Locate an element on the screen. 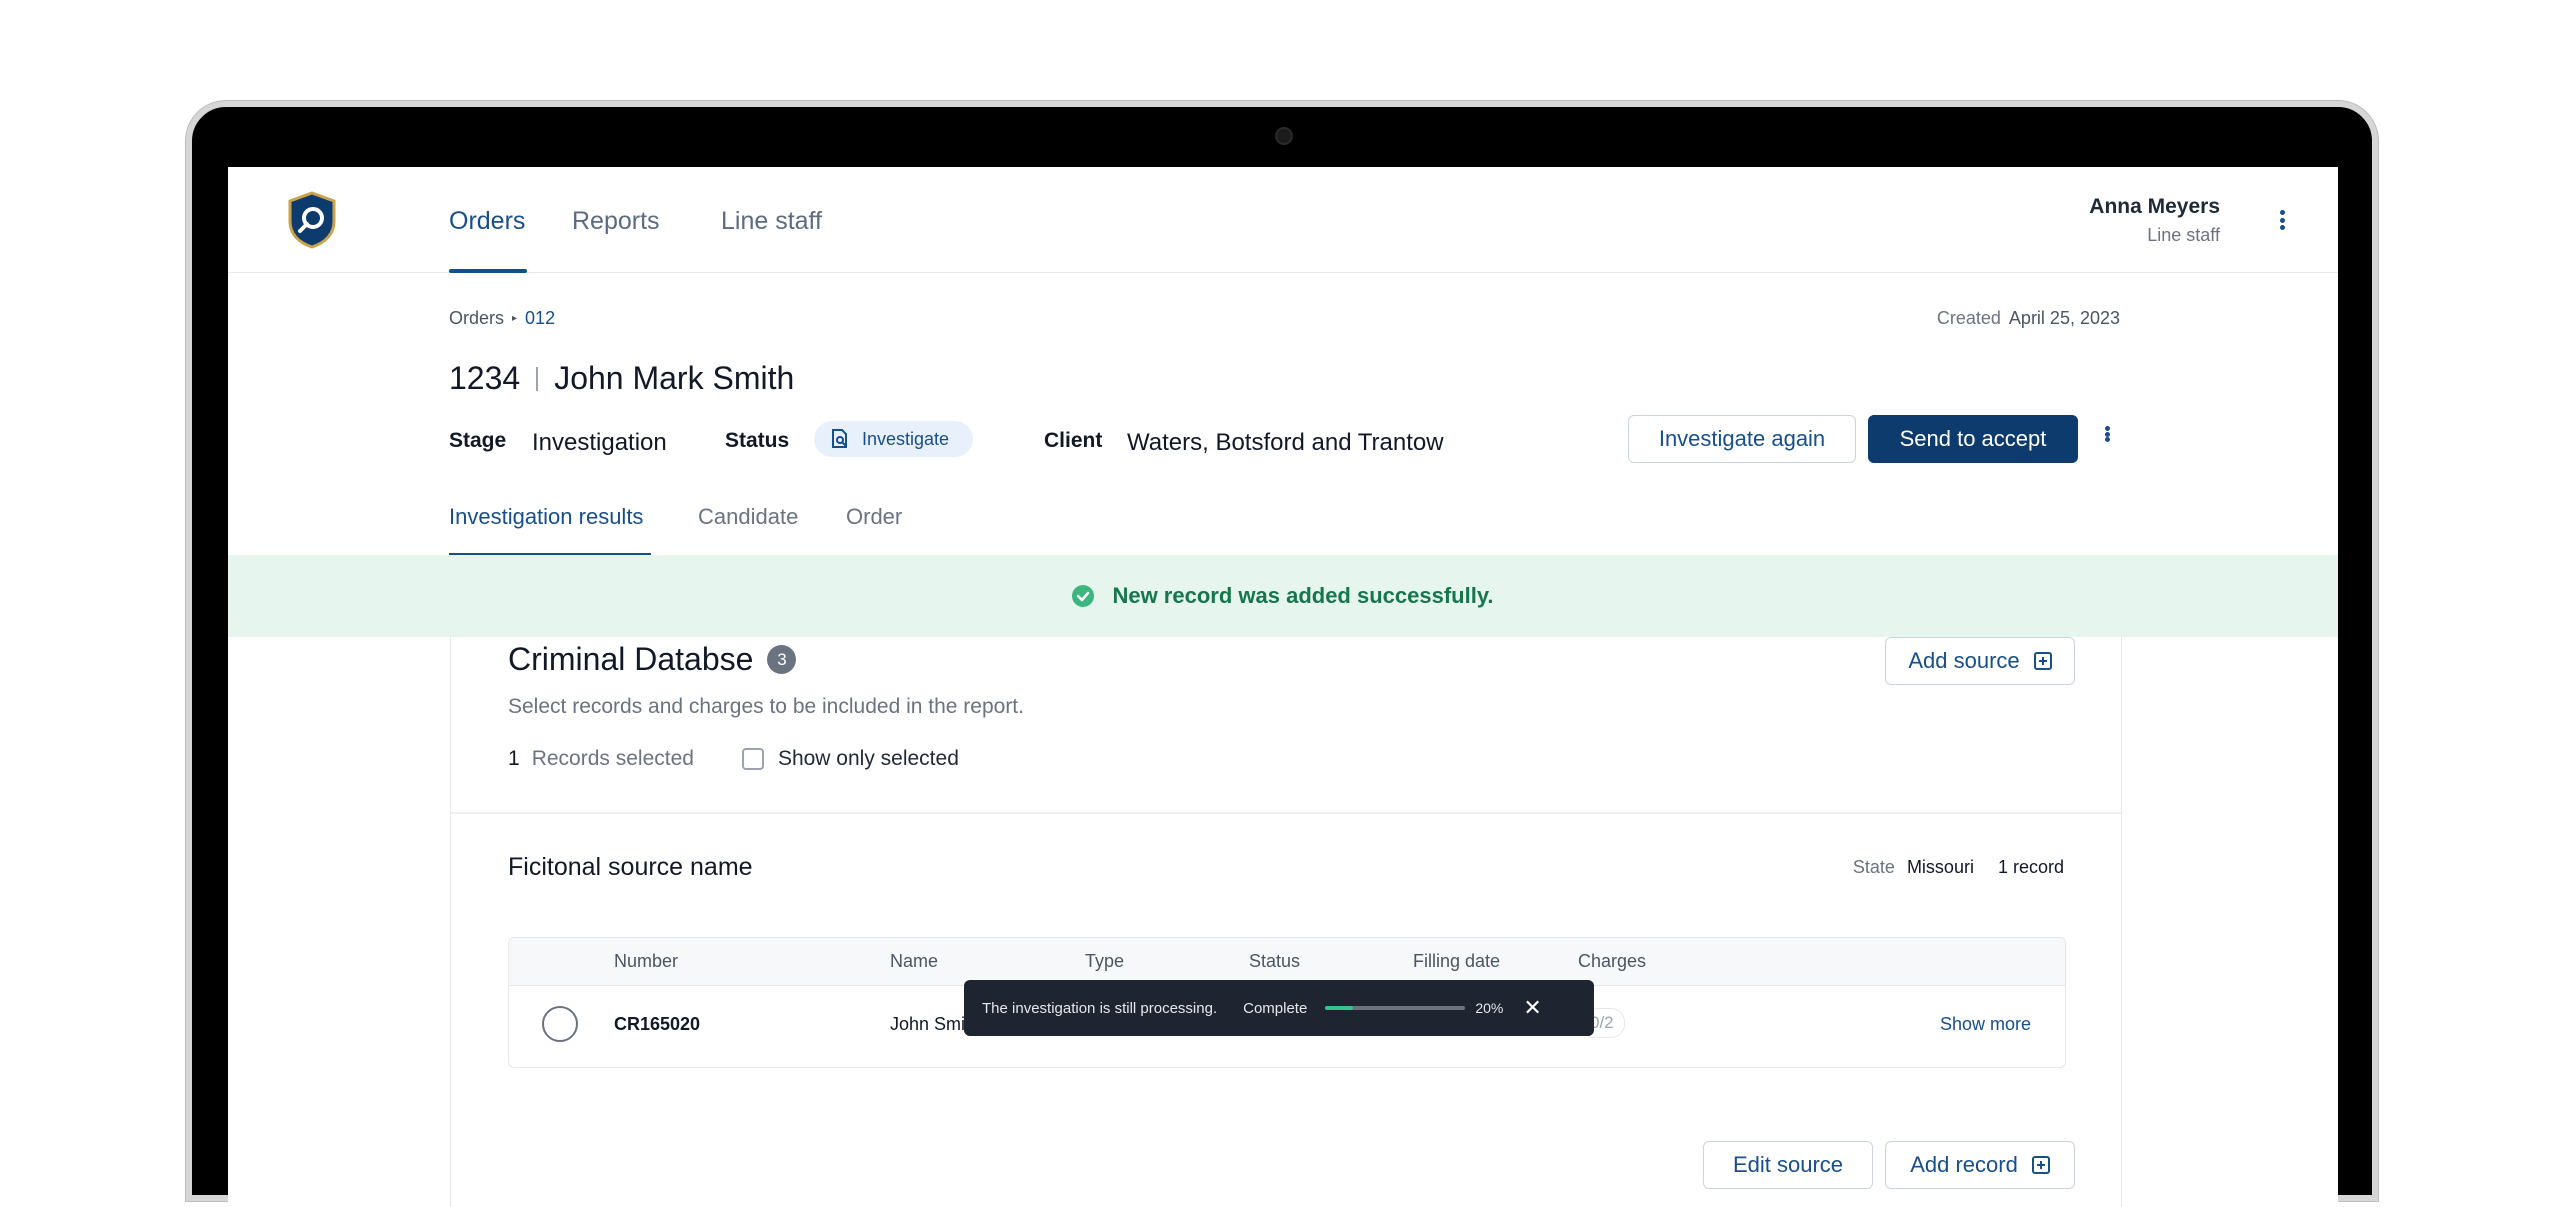 The height and width of the screenshot is (1207, 2560). created-date: Created April 25, 2023 is located at coordinates (2028, 318).